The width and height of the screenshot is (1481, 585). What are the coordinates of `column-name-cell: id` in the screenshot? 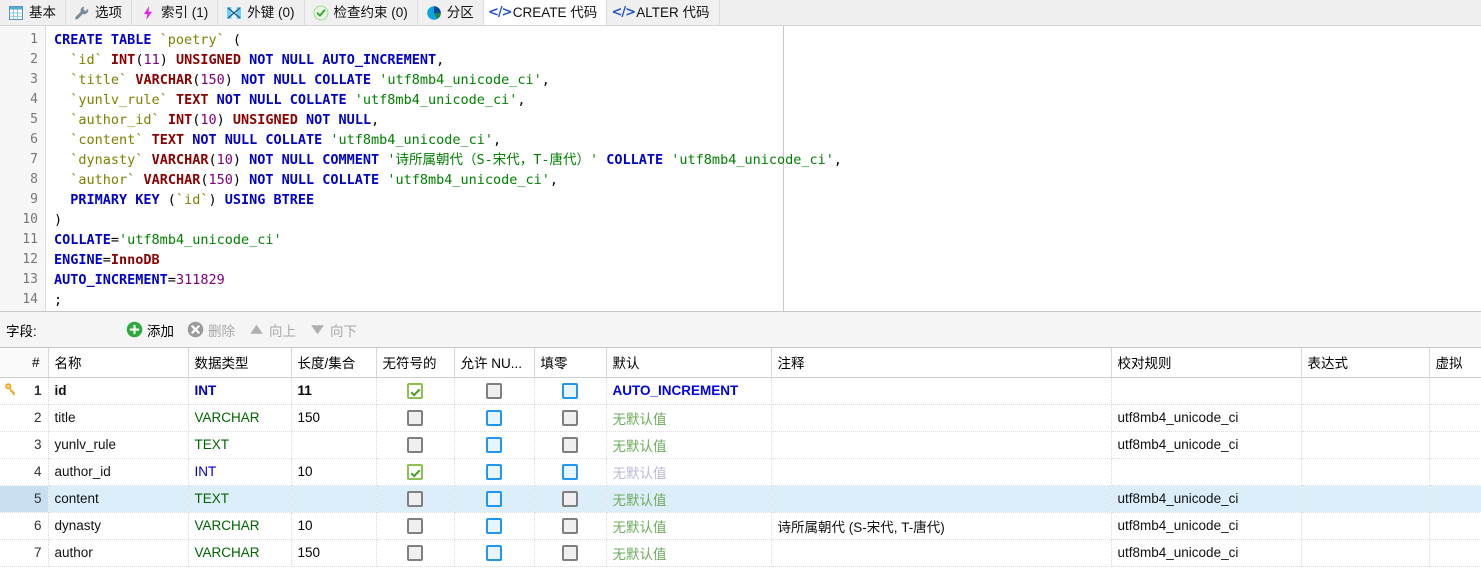 It's located at (118, 391).